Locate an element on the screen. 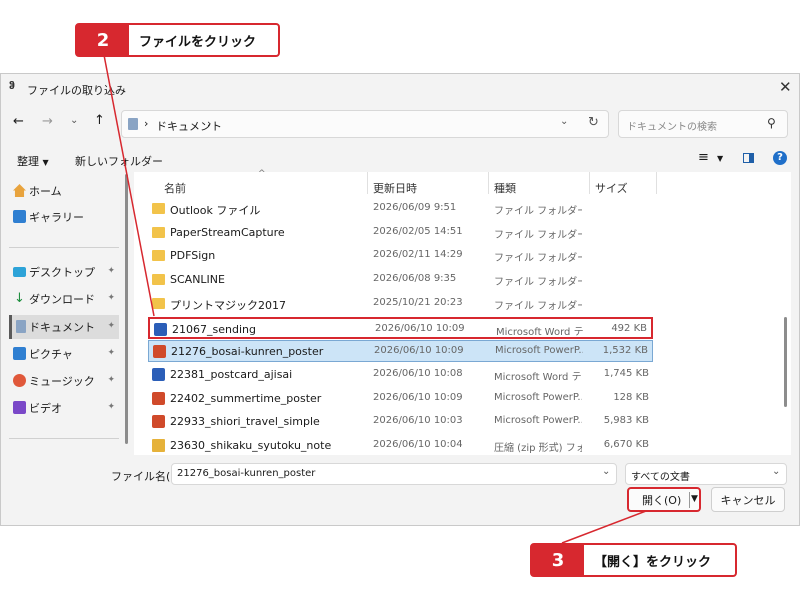  file-name: PDFSign is located at coordinates (193, 256).